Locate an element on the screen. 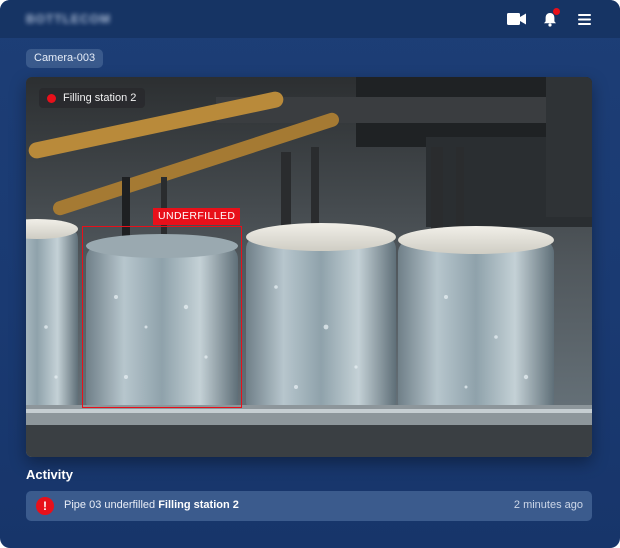 The height and width of the screenshot is (548, 620). bell-icon is located at coordinates (550, 18).